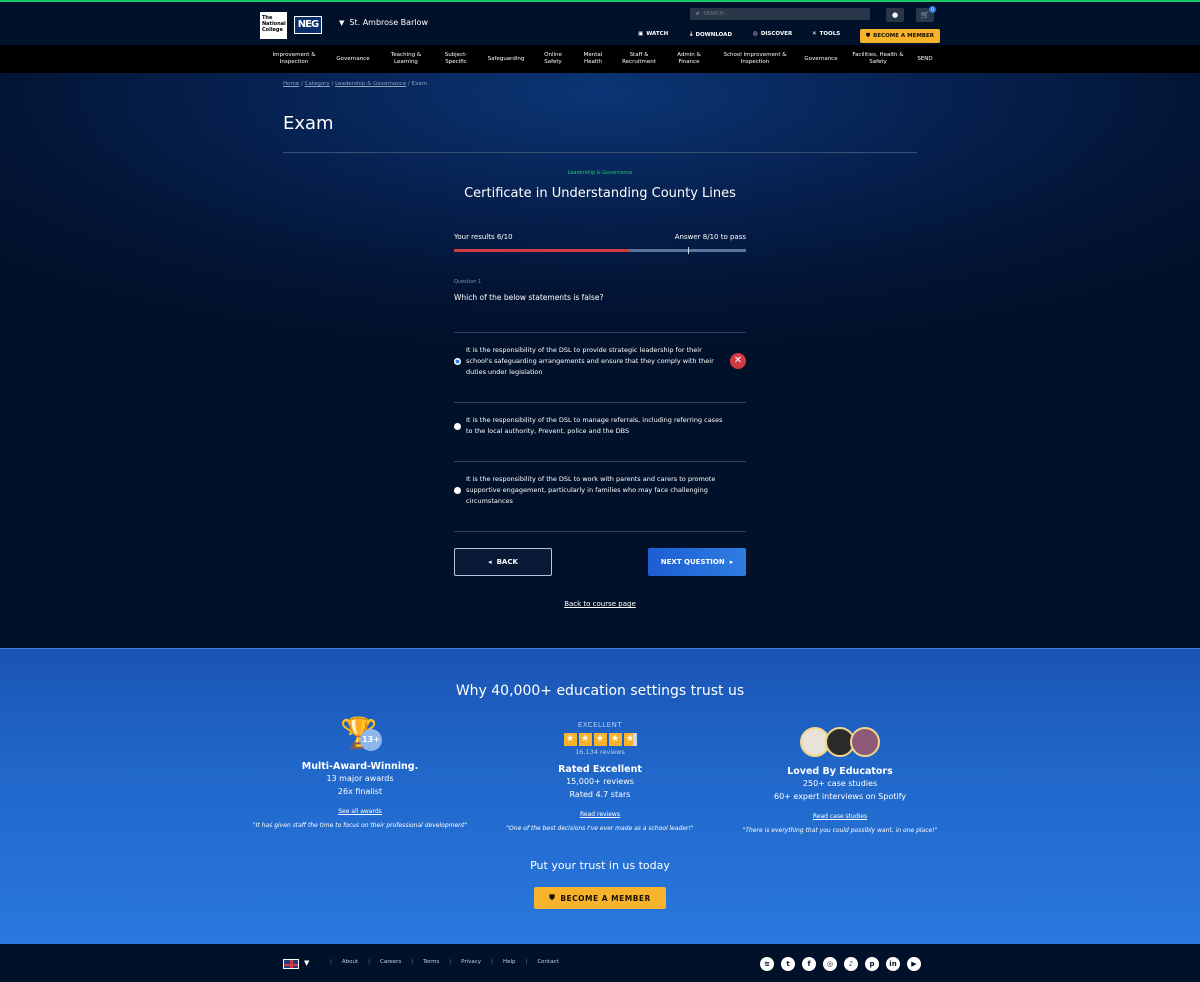 Image resolution: width=1200 pixels, height=982 pixels. Describe the element at coordinates (553, 59) in the screenshot. I see `nav-online-safety: Online Safety` at that location.